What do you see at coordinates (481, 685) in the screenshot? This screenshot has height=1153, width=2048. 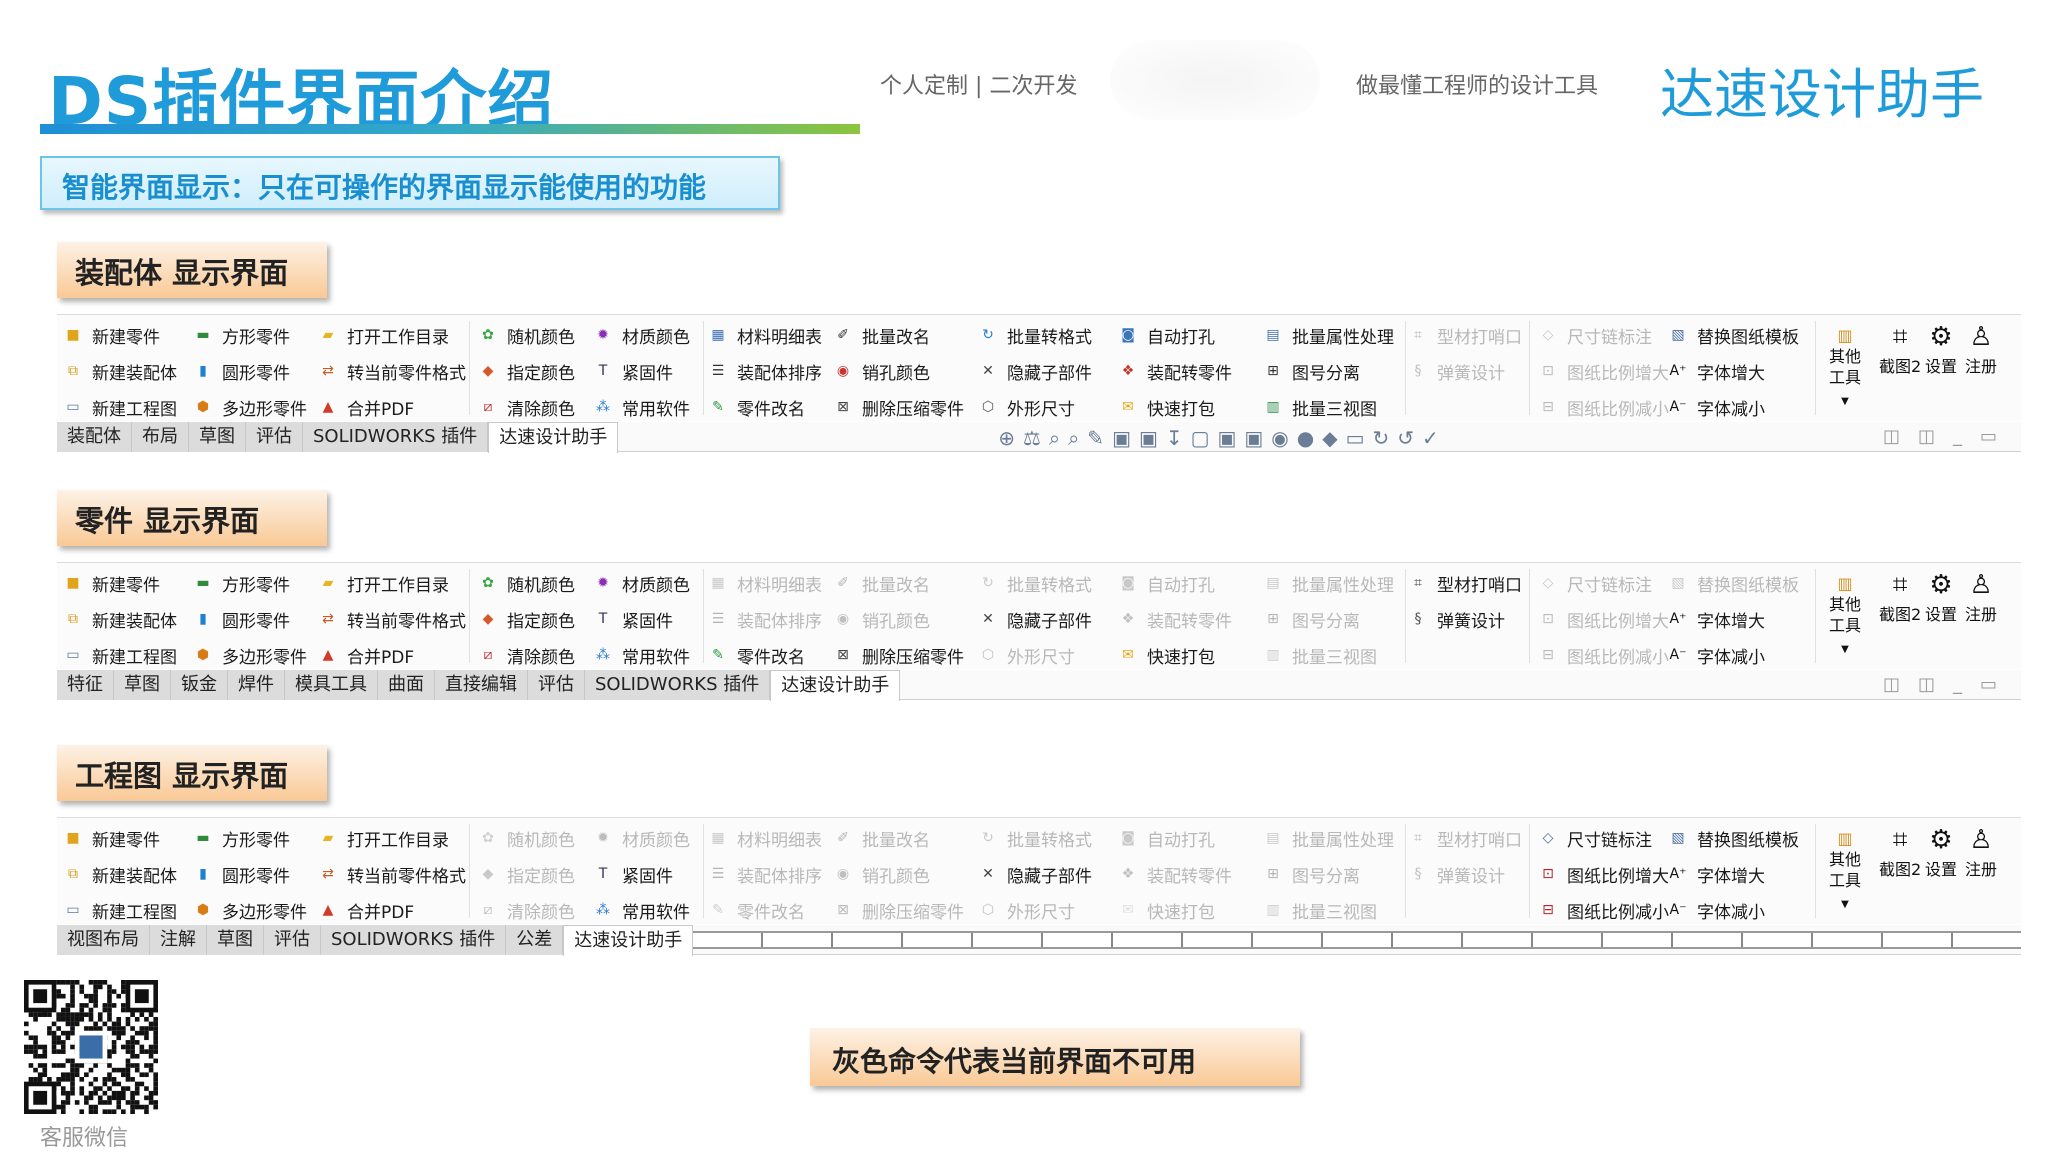 I see `tab: 直接编辑` at bounding box center [481, 685].